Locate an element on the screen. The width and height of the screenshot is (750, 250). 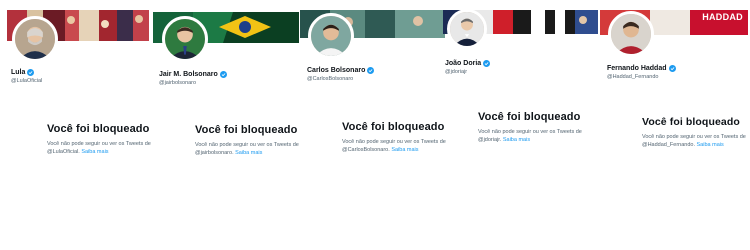
display-name: Carlos Bolsonaro is located at coordinates (336, 70).